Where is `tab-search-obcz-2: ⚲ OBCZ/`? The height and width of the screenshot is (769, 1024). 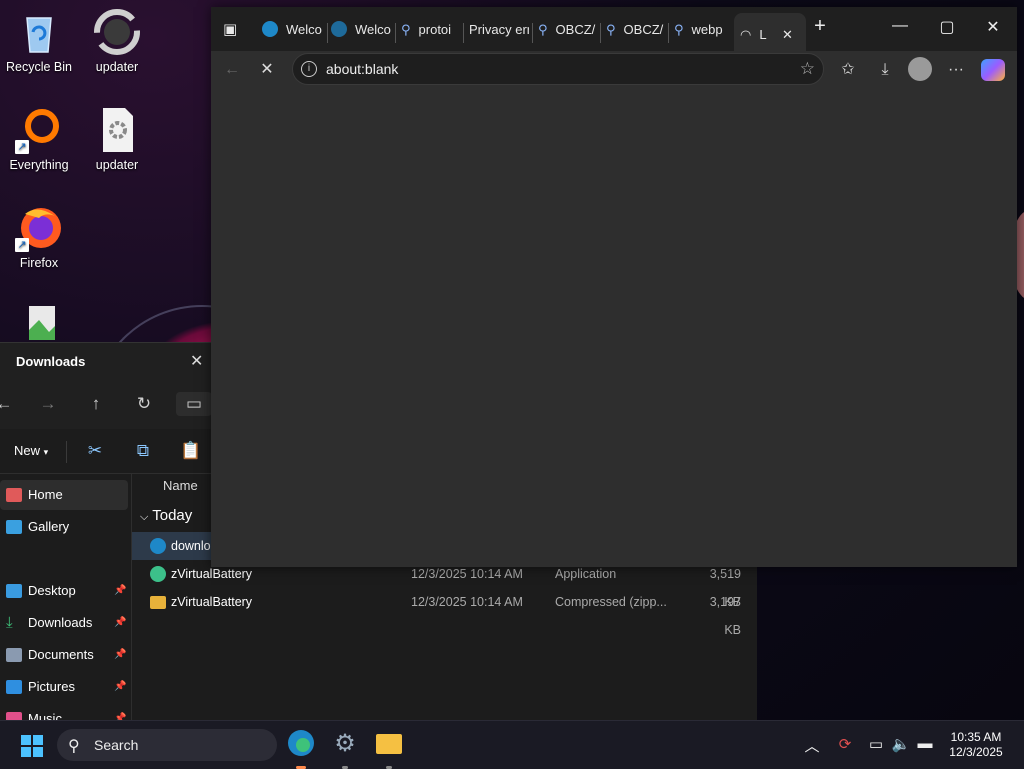
tab-search-obcz-2: ⚲ OBCZ/ is located at coordinates (636, 30).